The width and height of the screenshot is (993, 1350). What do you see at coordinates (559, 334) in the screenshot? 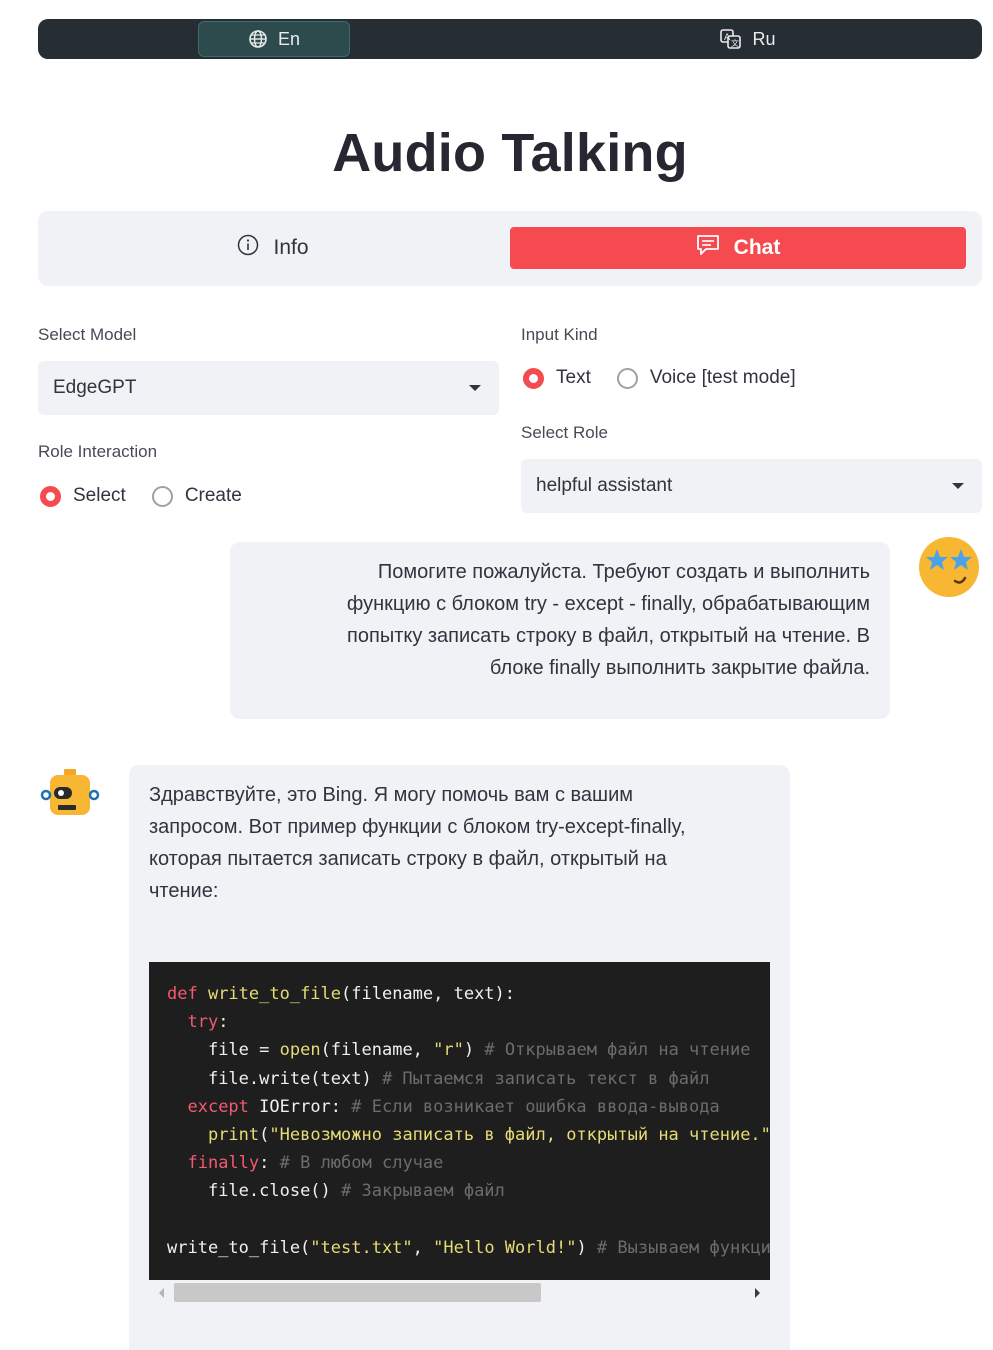
I see `input-kind-label: Input Kind` at bounding box center [559, 334].